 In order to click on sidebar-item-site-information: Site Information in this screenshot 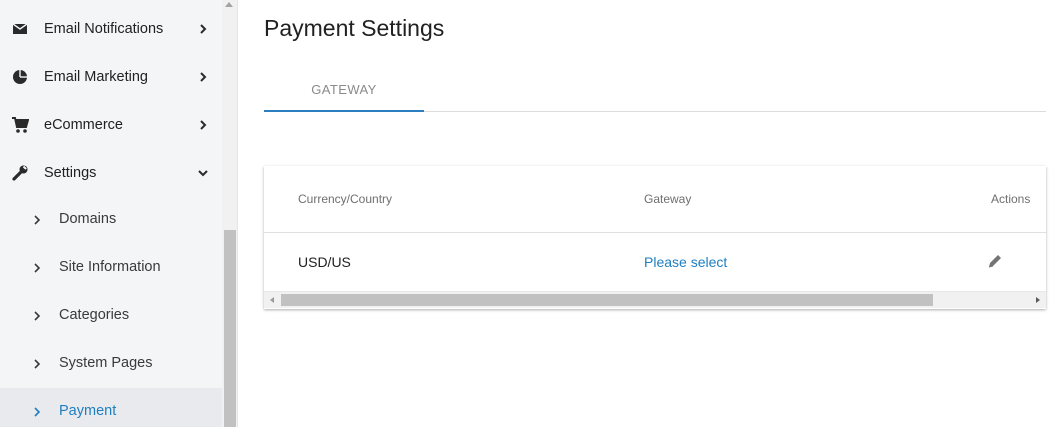, I will do `click(111, 268)`.